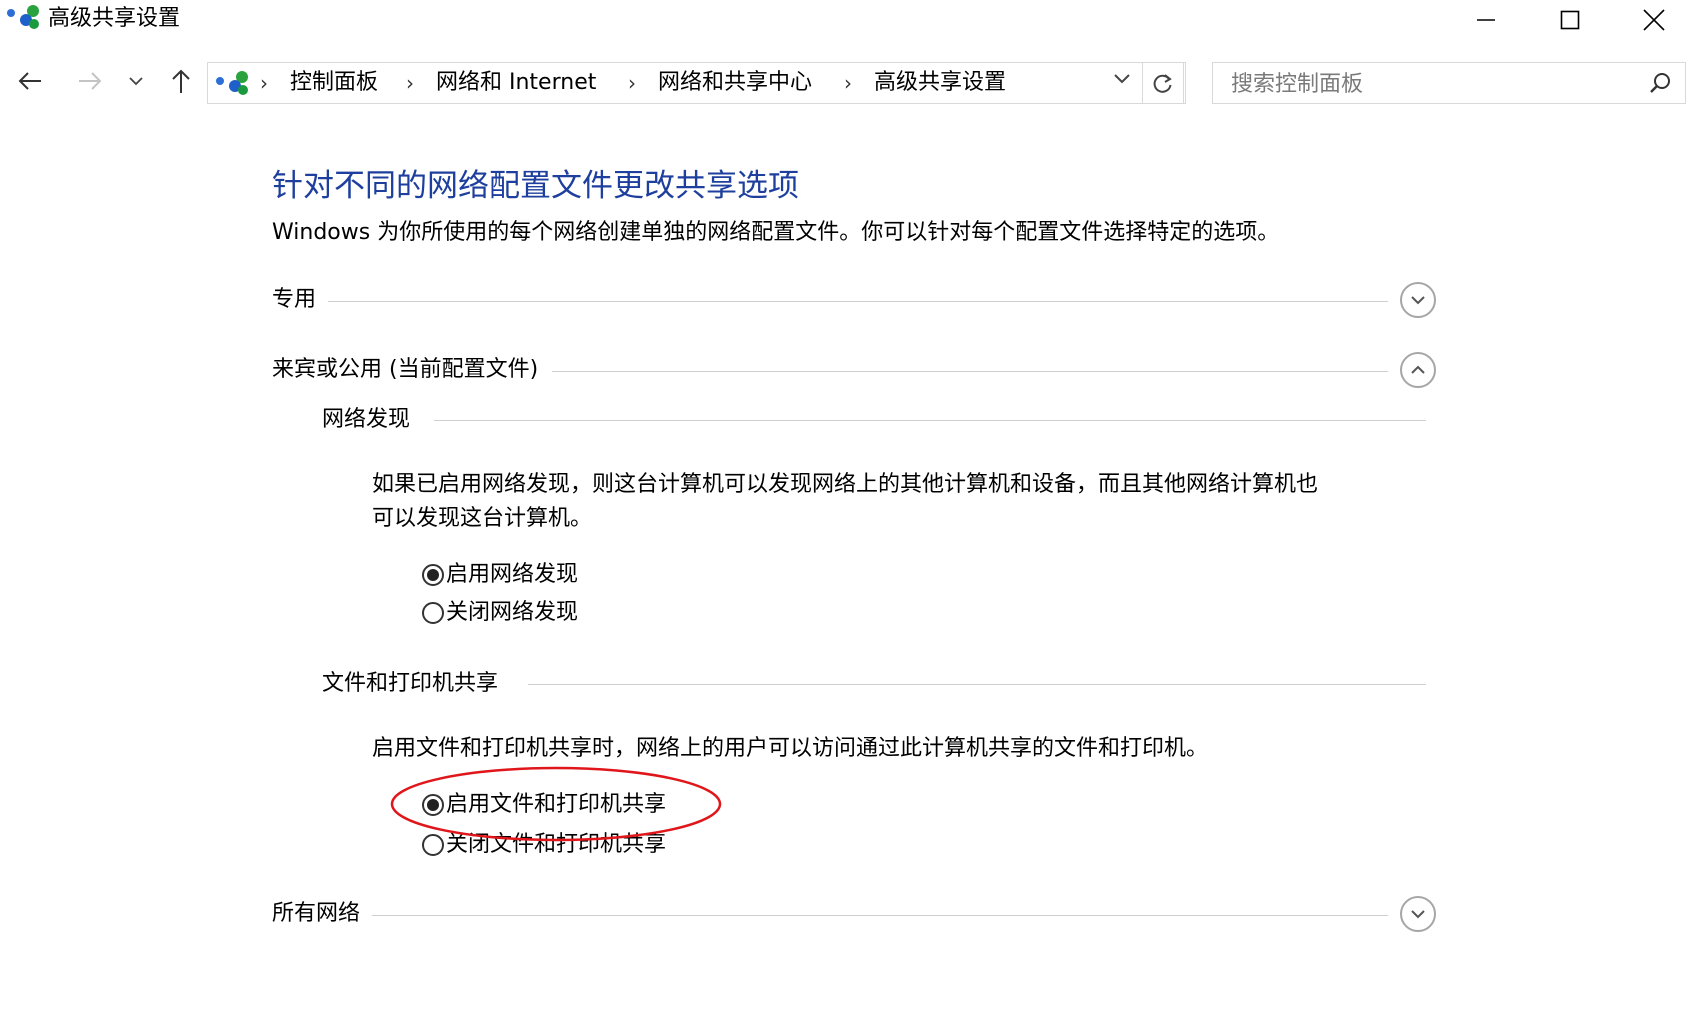 The height and width of the screenshot is (1016, 1688). I want to click on radio-disable-network-discovery: 关闭网络发现, so click(500, 613).